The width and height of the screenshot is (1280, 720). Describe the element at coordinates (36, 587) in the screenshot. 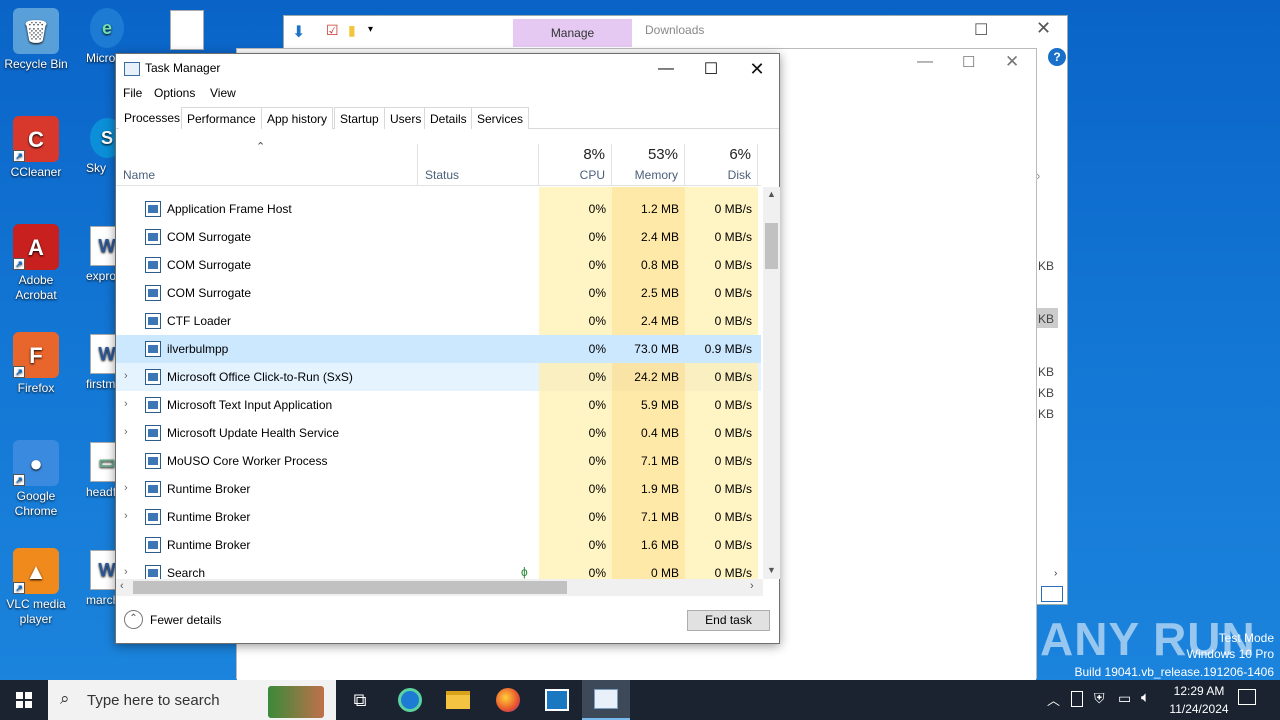

I see `desktop-icon-vlc-media-player: ▲ ↗ VLC media player` at that location.